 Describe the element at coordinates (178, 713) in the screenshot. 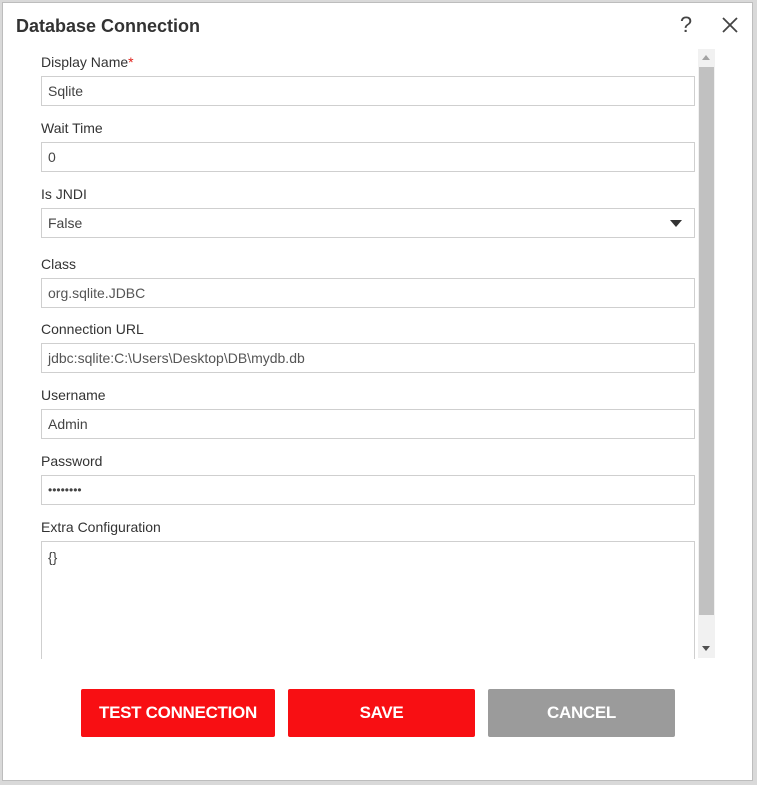

I see `test-connection-button: TEST CONNECTION` at that location.